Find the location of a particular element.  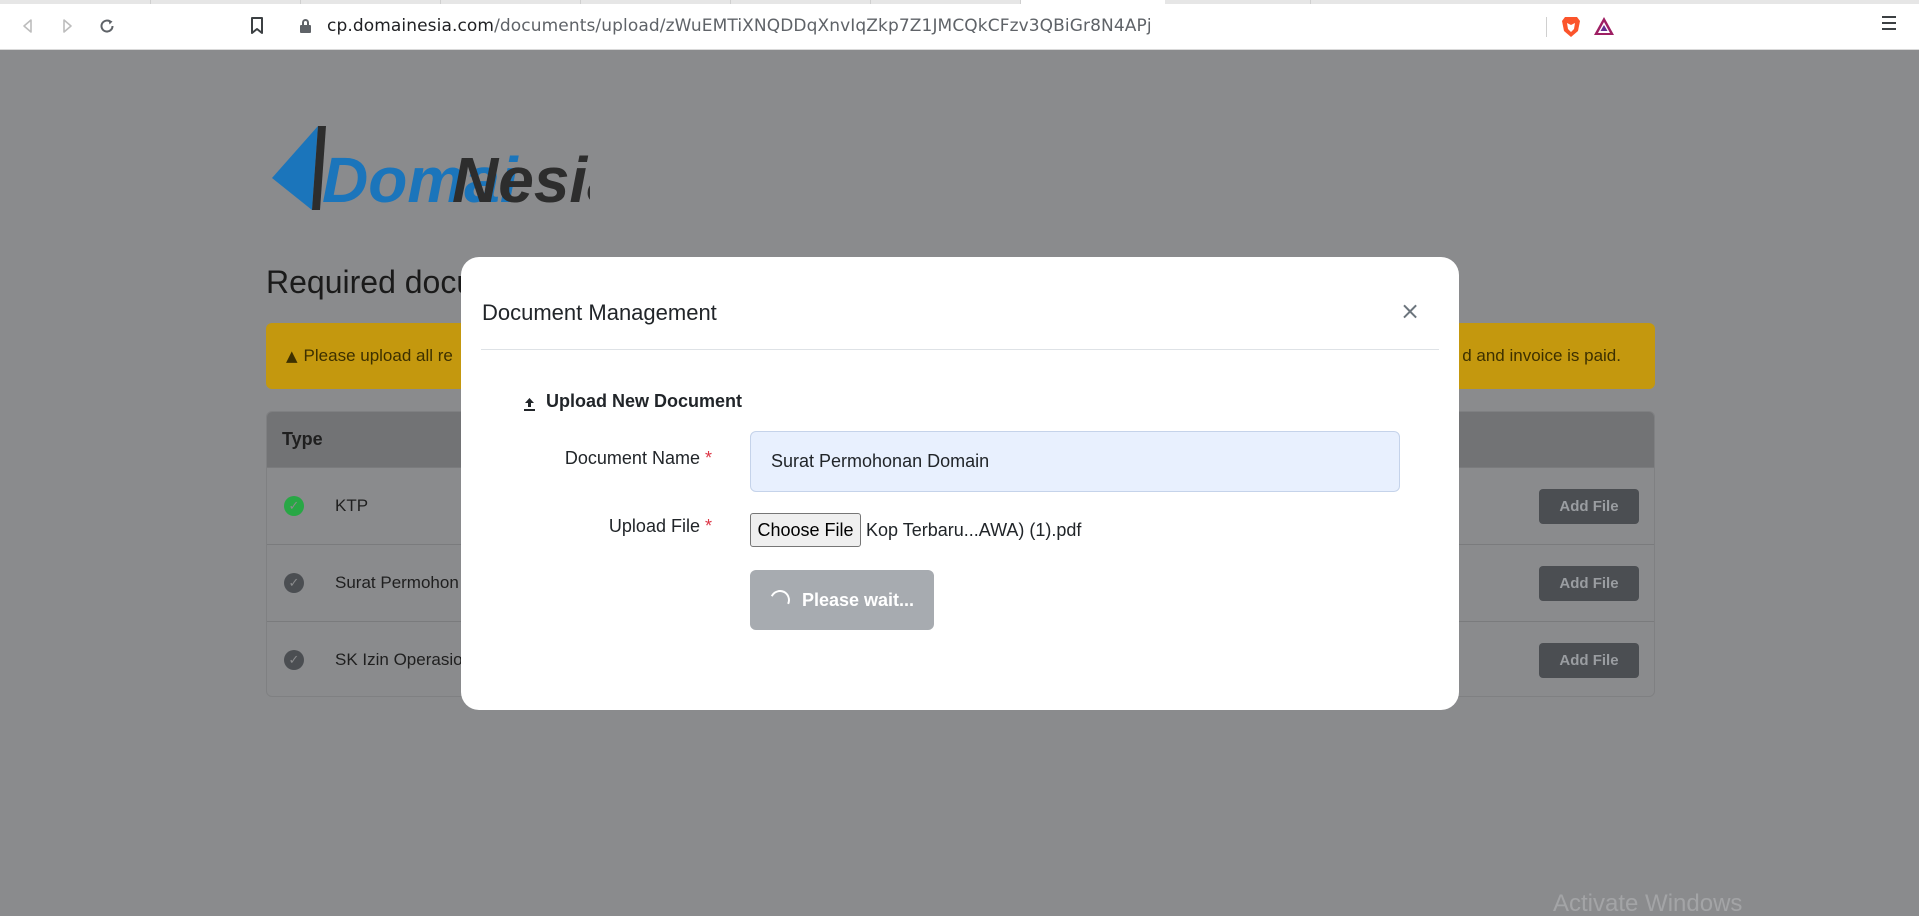

brave-rewards-icon is located at coordinates (1604, 26).